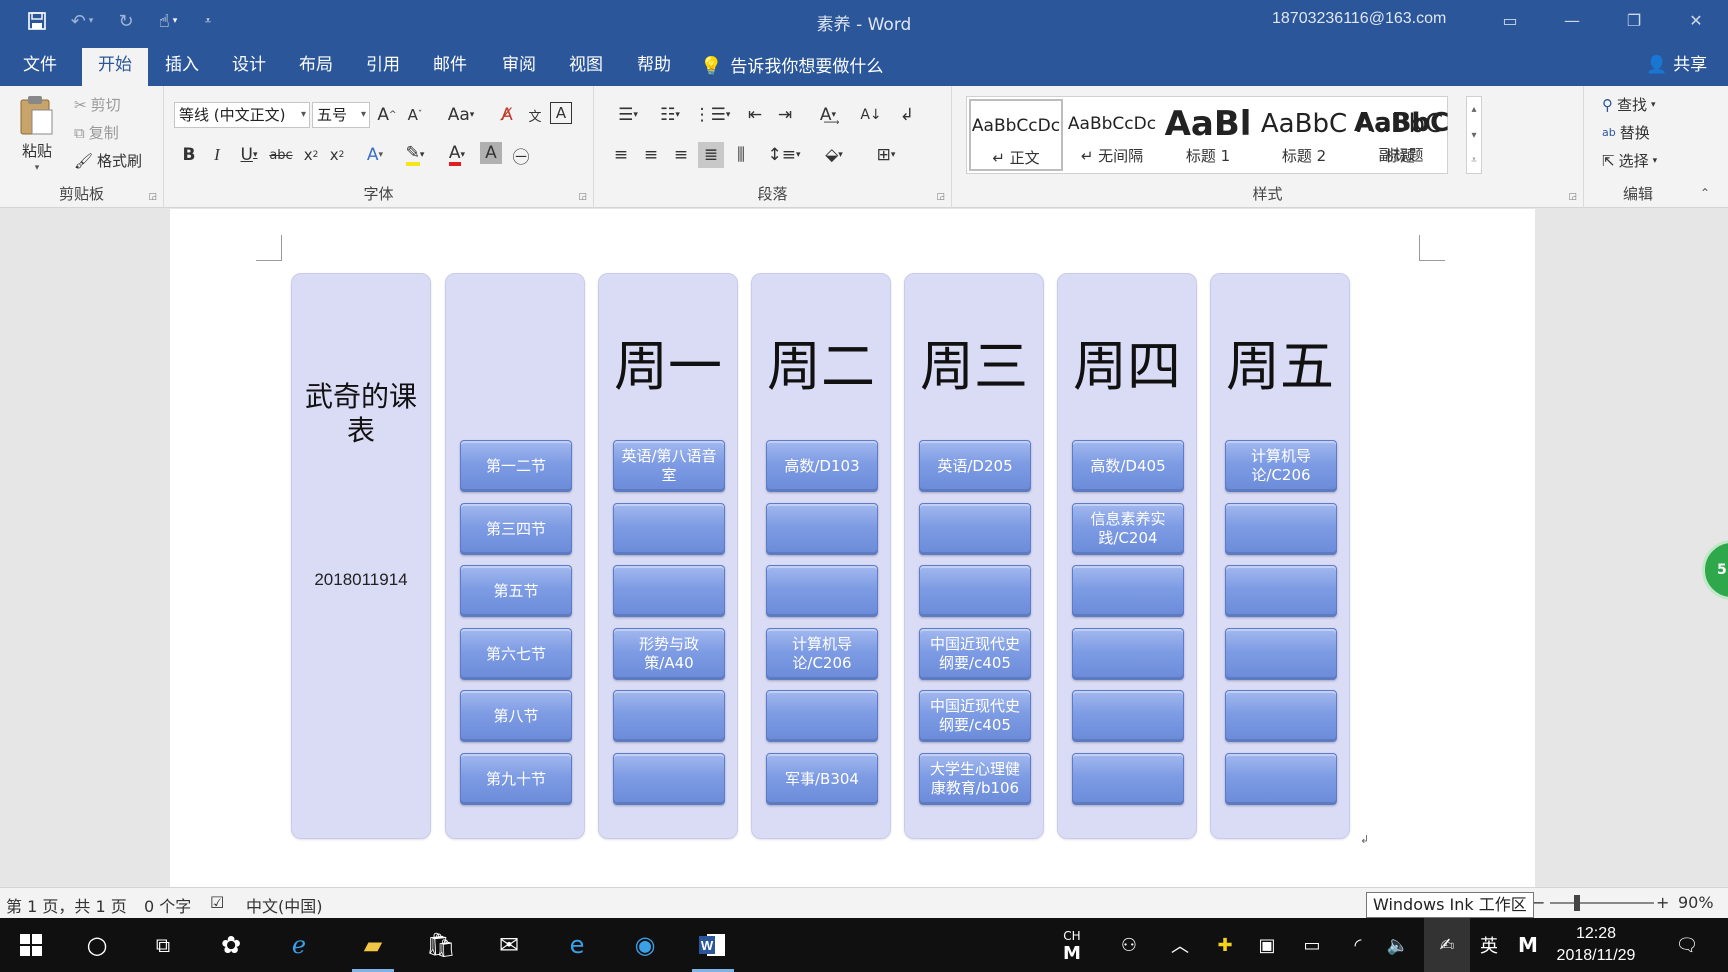 The width and height of the screenshot is (1728, 972). Describe the element at coordinates (337, 155) in the screenshot. I see `superscript-icon: x2` at that location.